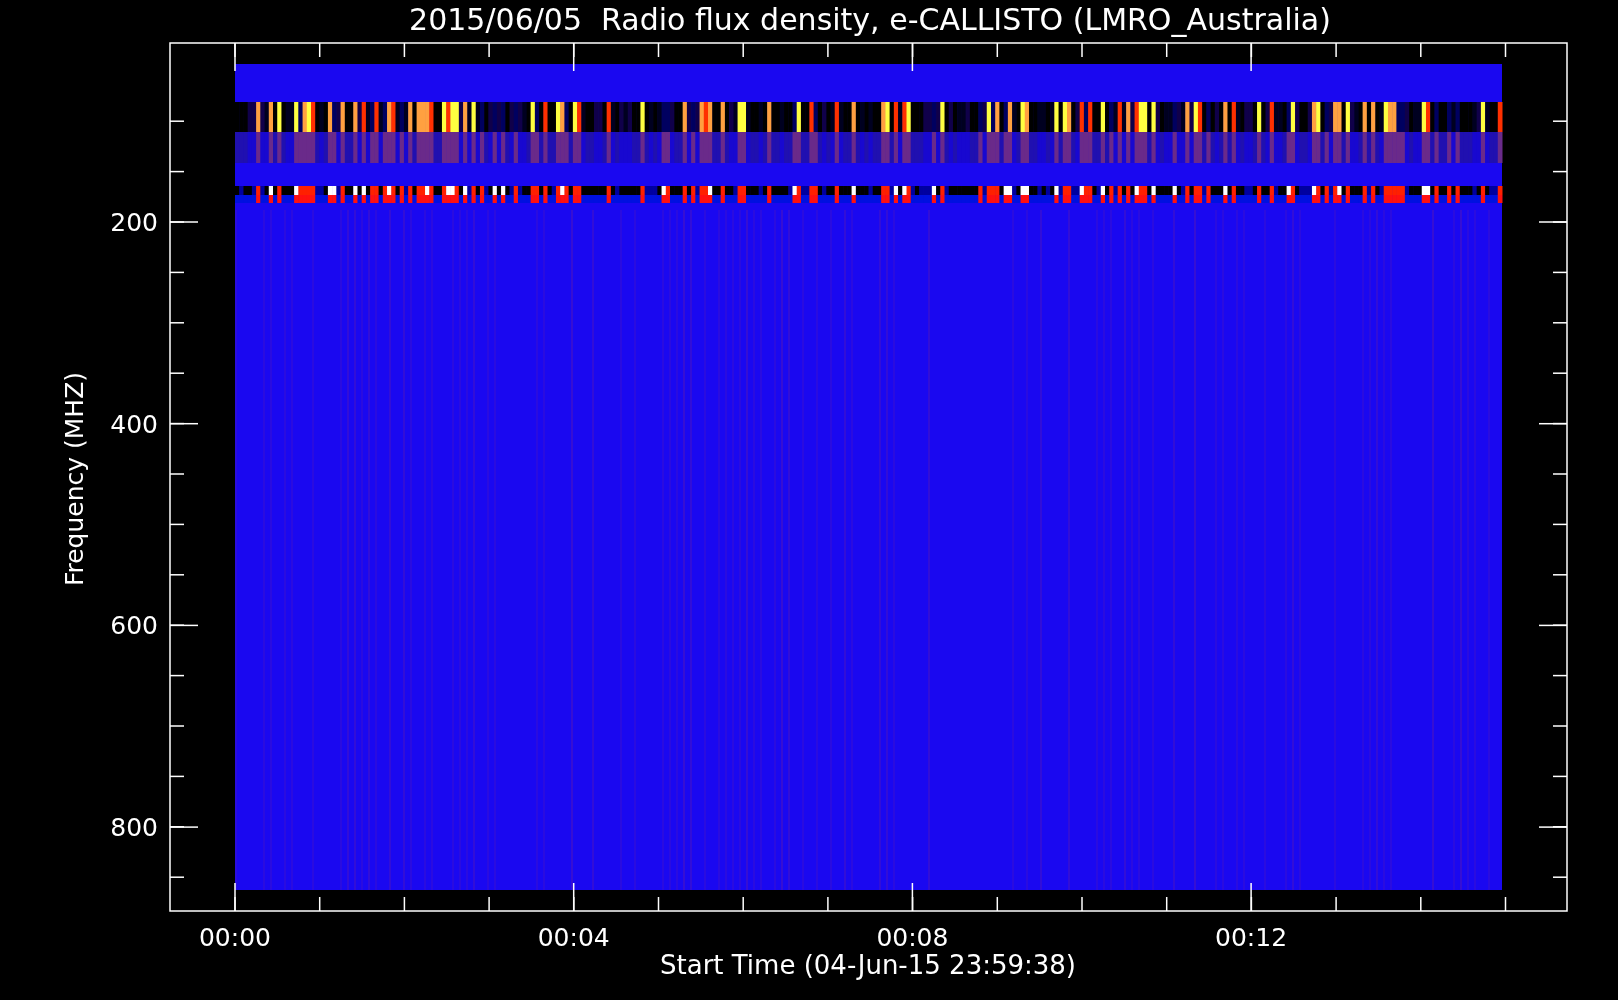 The image size is (1618, 1000). What do you see at coordinates (134, 626) in the screenshot?
I see `y-tick-label: 600` at bounding box center [134, 626].